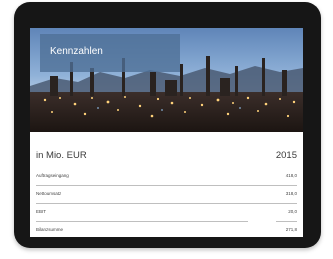 The image size is (333, 259). I want to click on table-row: Auftragseingang 418,0, so click(166, 177).